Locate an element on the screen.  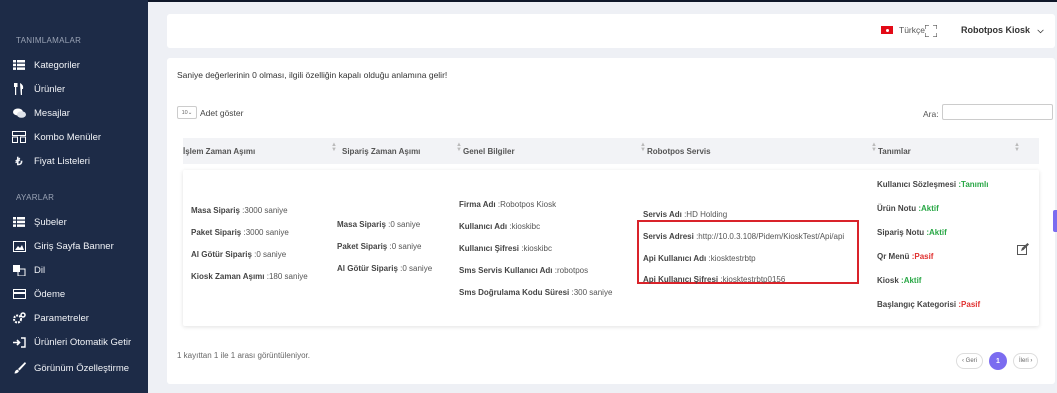
sidebar-item-label: Görünüm Özelleştirme is located at coordinates (82, 368).